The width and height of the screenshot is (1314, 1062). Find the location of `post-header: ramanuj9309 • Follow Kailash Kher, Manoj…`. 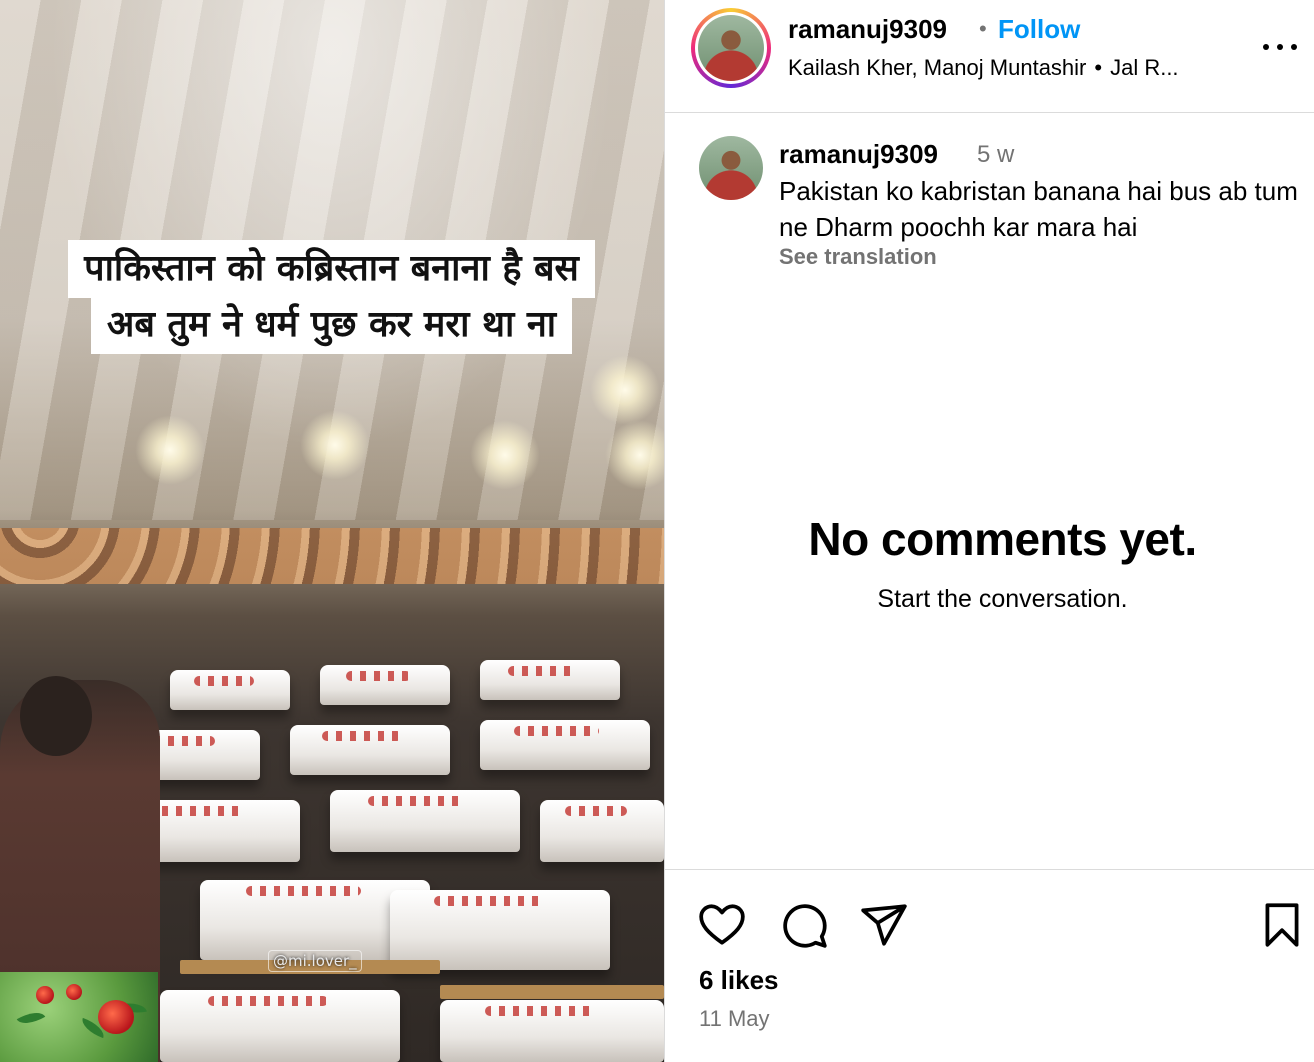

post-header: ramanuj9309 • Follow Kailash Kher, Manoj… is located at coordinates (989, 56).